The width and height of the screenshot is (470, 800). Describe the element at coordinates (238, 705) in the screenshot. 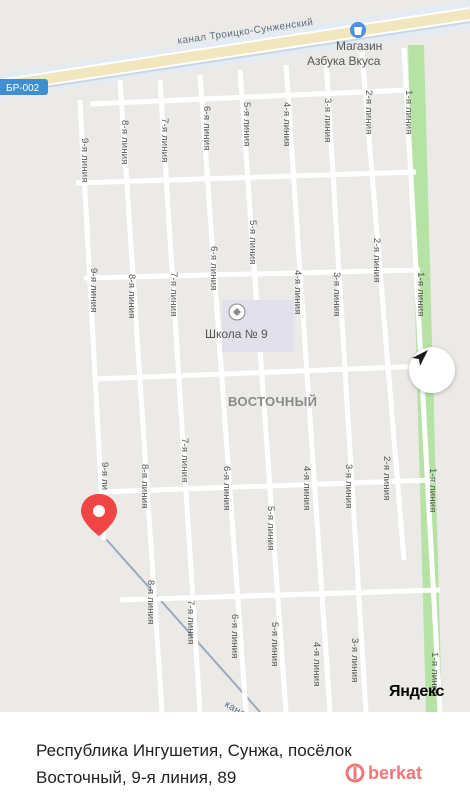

I see `canal-label-bottom: канал` at that location.